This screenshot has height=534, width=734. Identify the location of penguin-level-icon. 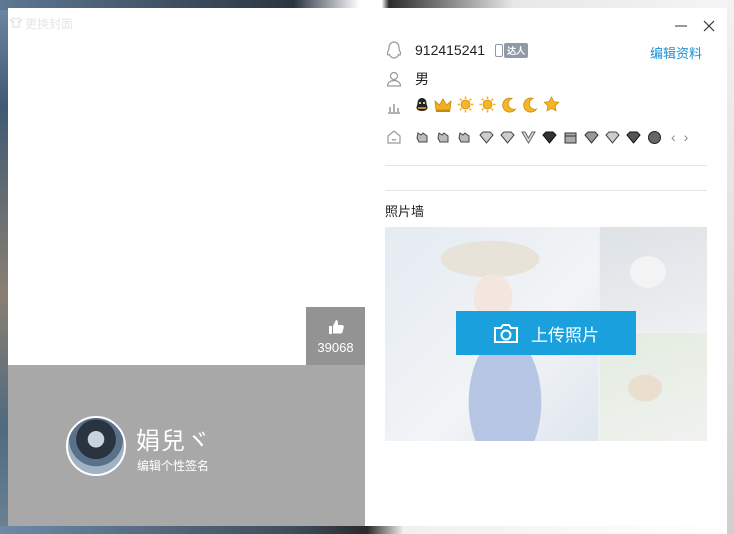
(422, 107).